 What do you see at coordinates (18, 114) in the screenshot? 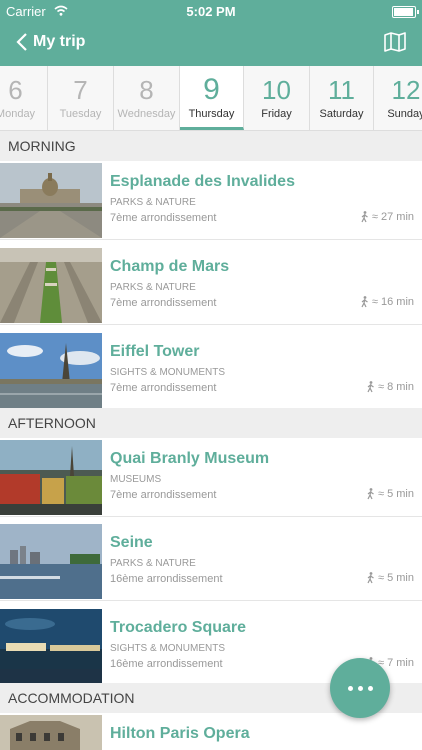
I see `day-name: Monday` at bounding box center [18, 114].